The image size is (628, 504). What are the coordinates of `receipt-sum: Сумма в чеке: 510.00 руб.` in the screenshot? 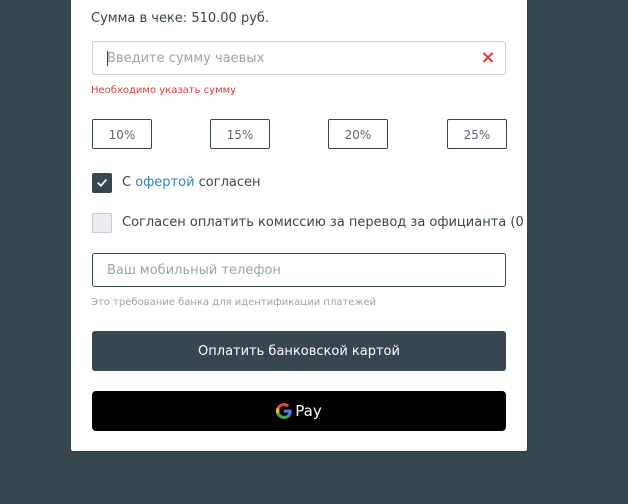 It's located at (180, 18).